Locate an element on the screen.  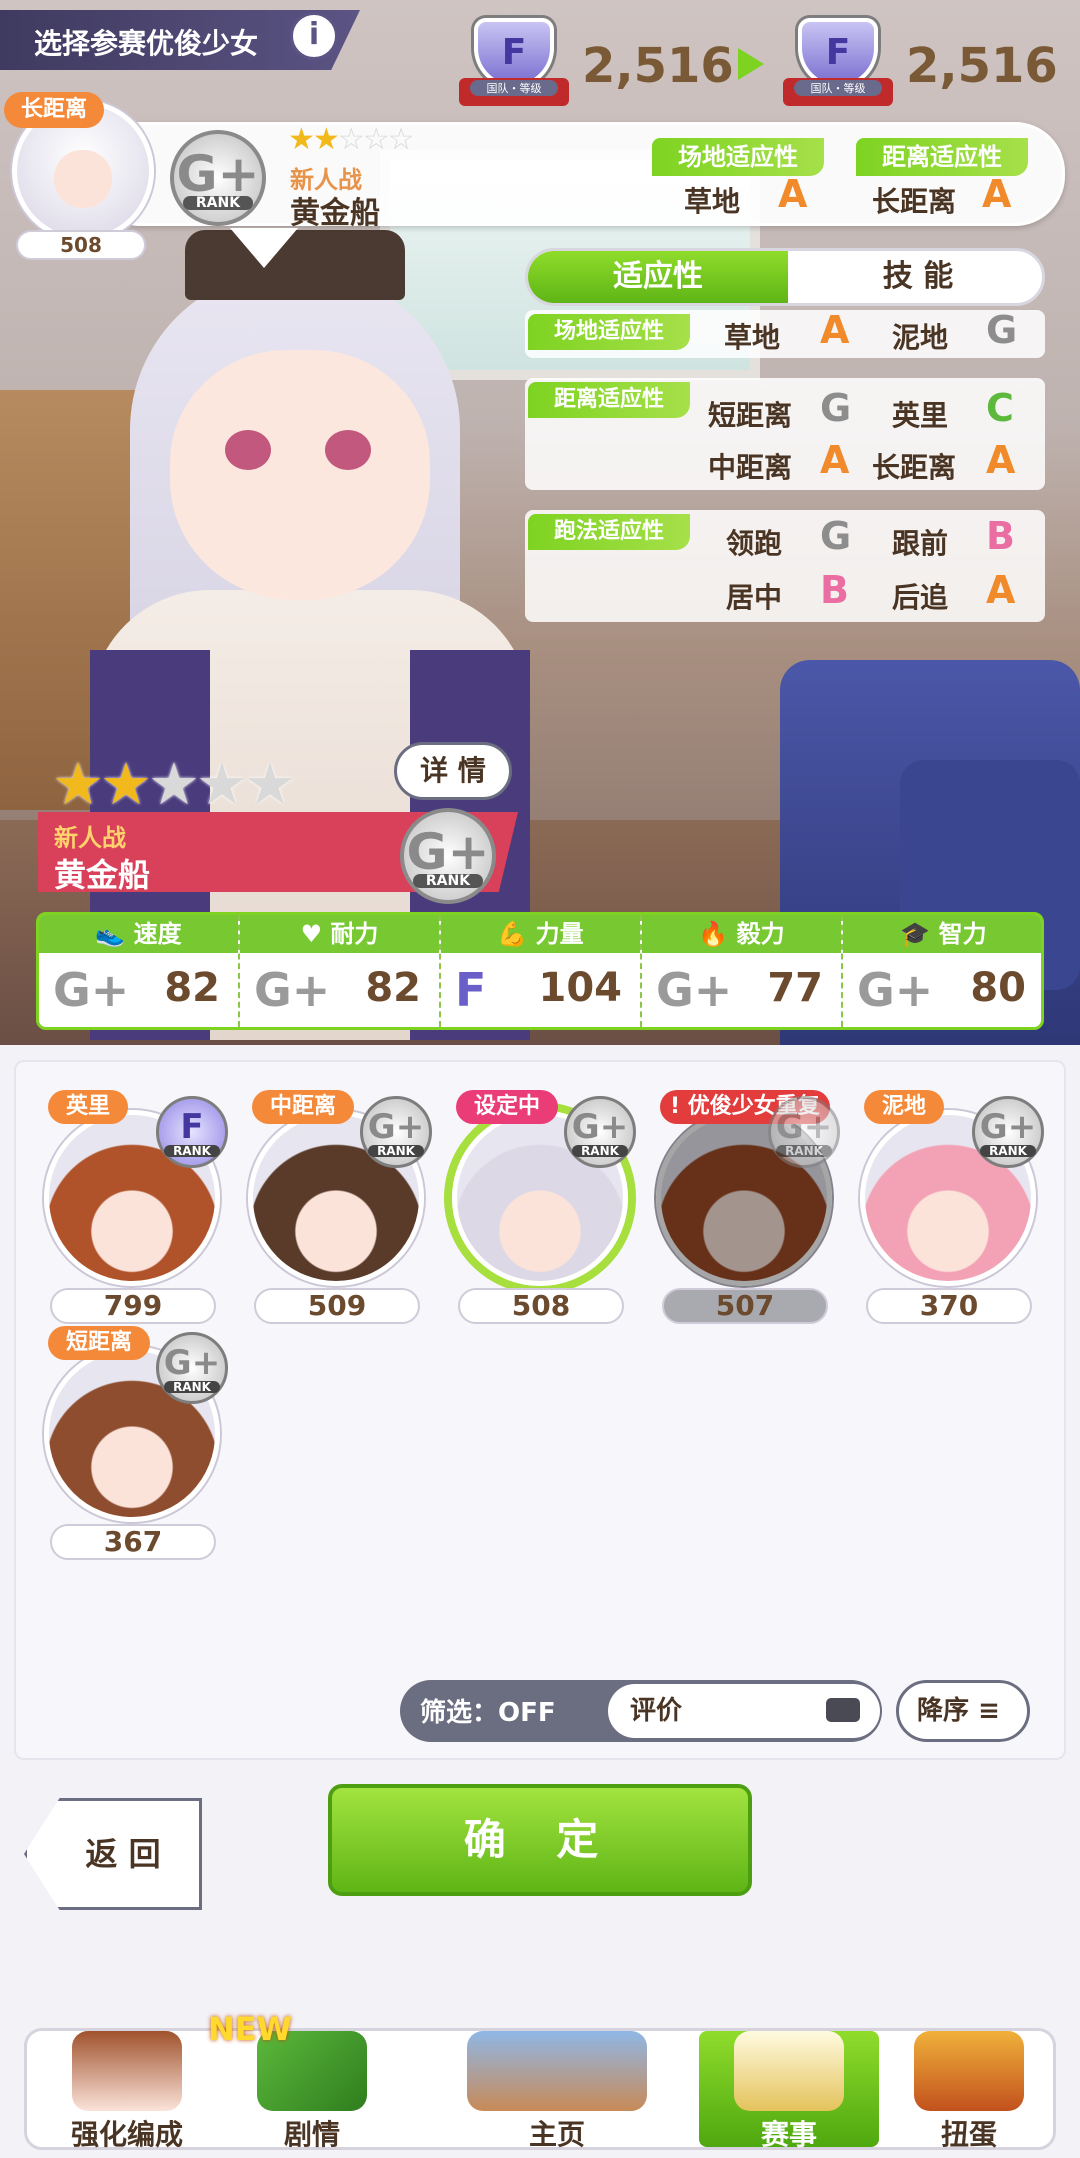
roster-card-selected: 设定中 G+ RANK 508 is located at coordinates (544, 1208).